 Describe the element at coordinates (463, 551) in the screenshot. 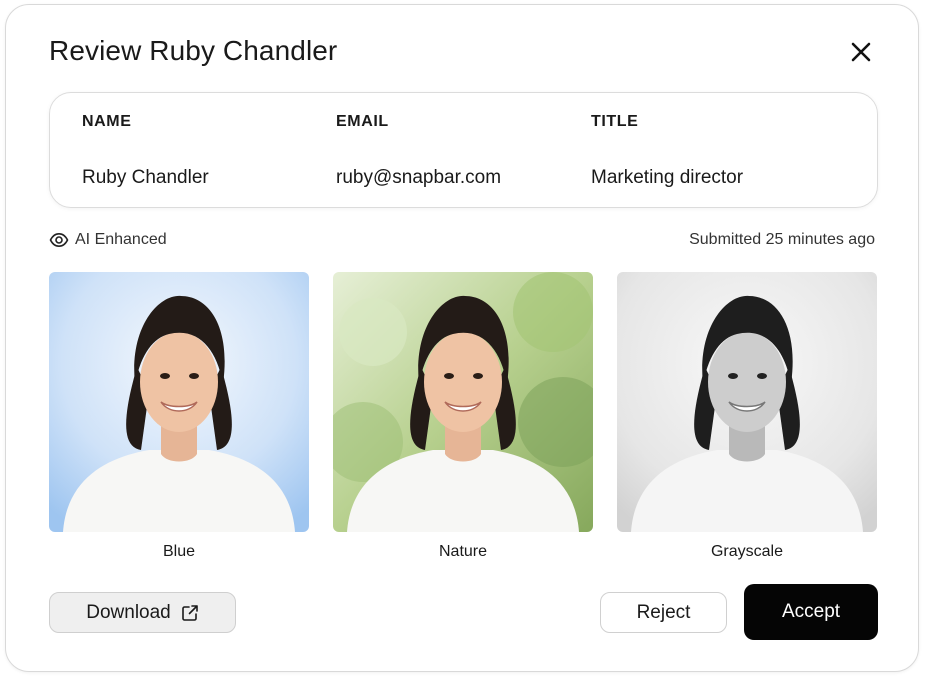

I see `photo-caption-nature: Nature` at that location.